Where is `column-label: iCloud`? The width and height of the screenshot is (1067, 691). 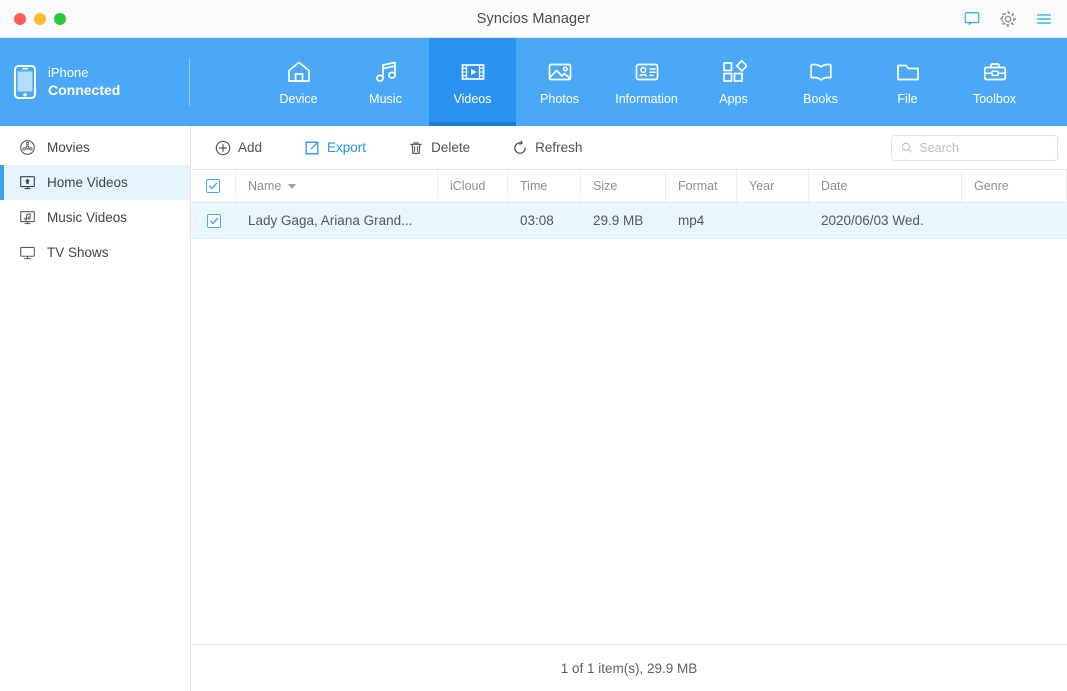
column-label: iCloud is located at coordinates (468, 186).